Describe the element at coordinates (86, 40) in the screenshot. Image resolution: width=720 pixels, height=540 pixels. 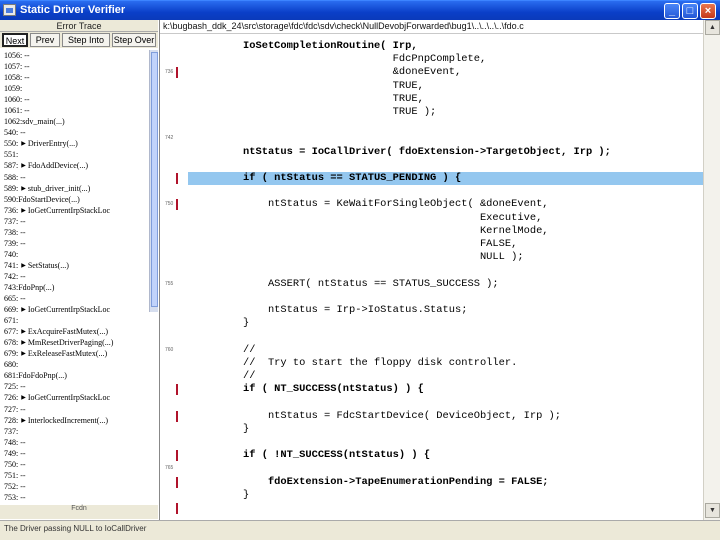
I see `step-into-button: Step Into` at that location.